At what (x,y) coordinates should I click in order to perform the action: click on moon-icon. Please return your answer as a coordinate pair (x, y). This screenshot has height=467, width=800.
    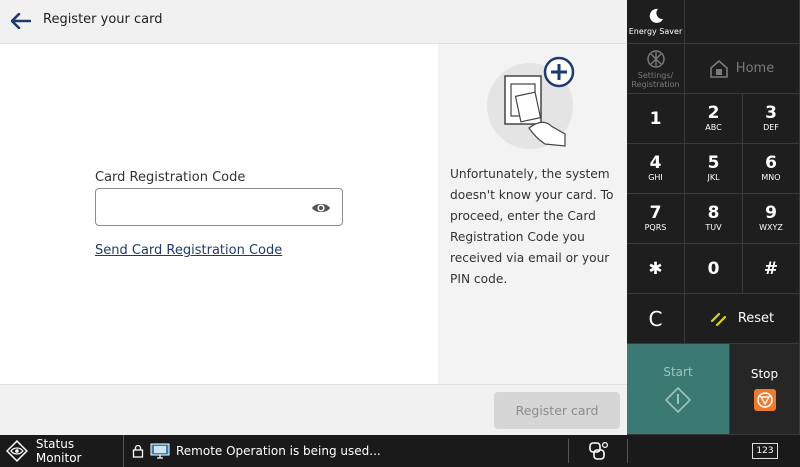
    Looking at the image, I should click on (656, 15).